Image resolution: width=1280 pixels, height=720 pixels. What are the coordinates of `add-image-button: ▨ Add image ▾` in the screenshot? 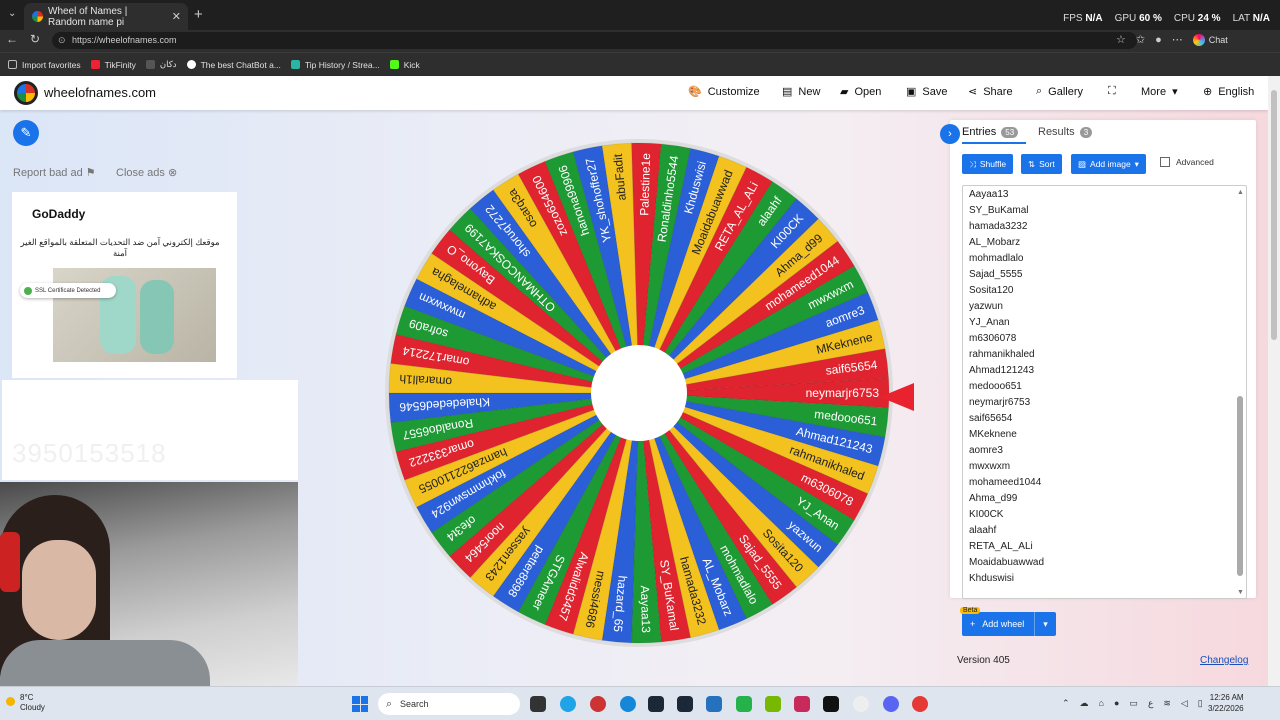 It's located at (1108, 164).